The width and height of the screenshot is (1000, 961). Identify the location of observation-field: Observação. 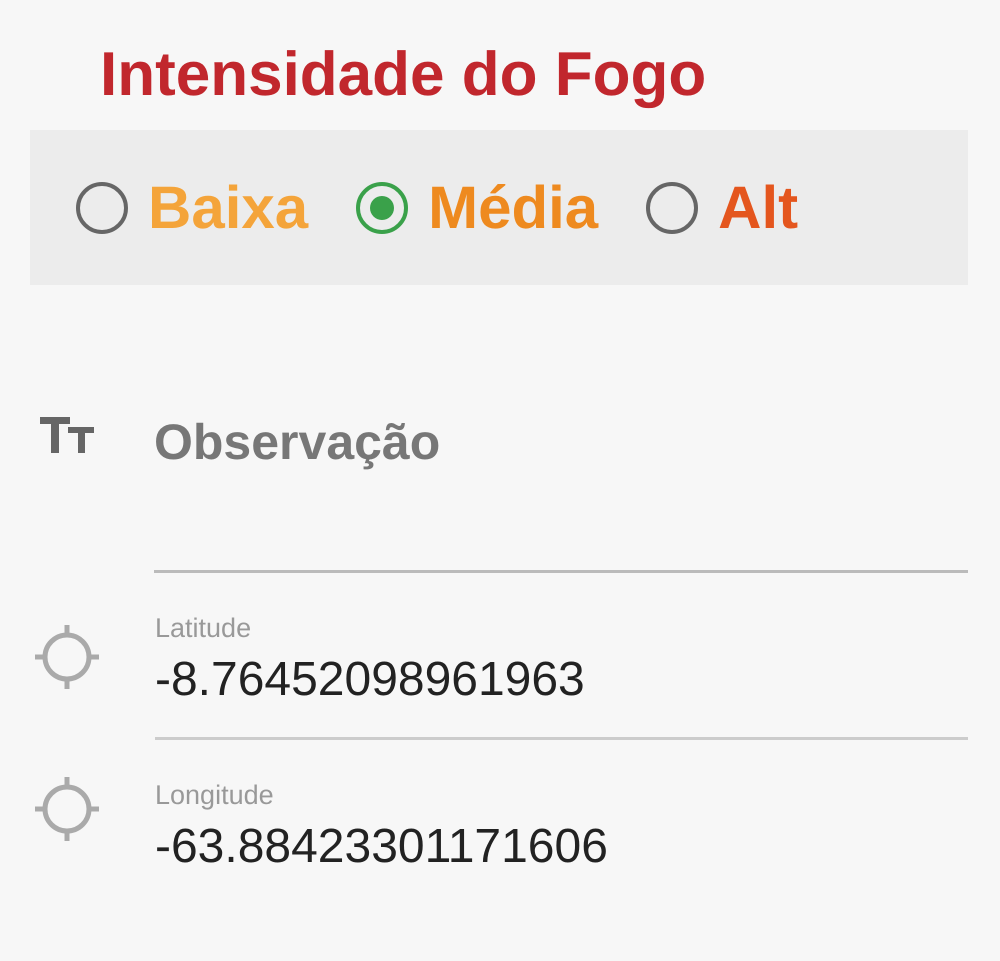
(561, 493).